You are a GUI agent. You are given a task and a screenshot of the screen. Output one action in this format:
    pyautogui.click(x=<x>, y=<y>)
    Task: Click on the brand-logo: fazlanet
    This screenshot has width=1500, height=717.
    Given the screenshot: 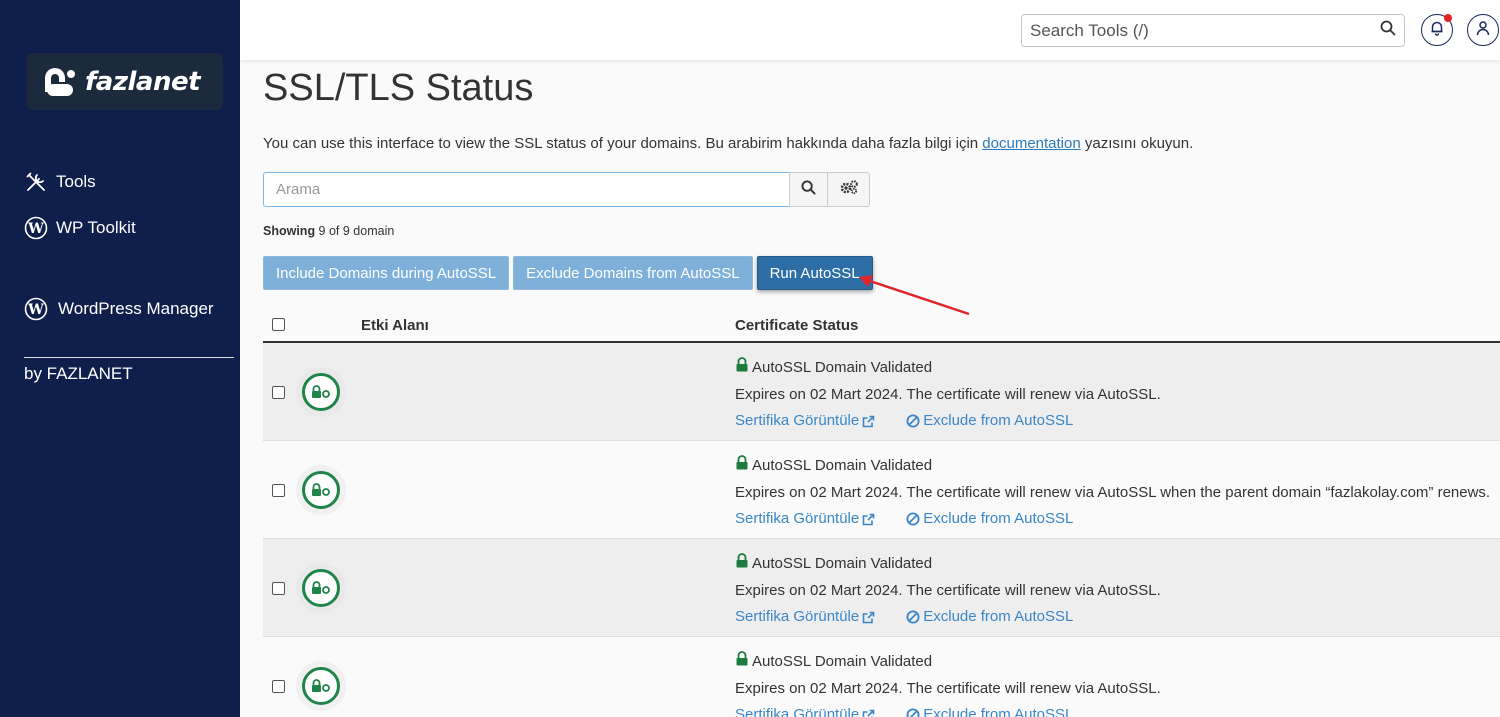 What is the action you would take?
    pyautogui.click(x=125, y=81)
    